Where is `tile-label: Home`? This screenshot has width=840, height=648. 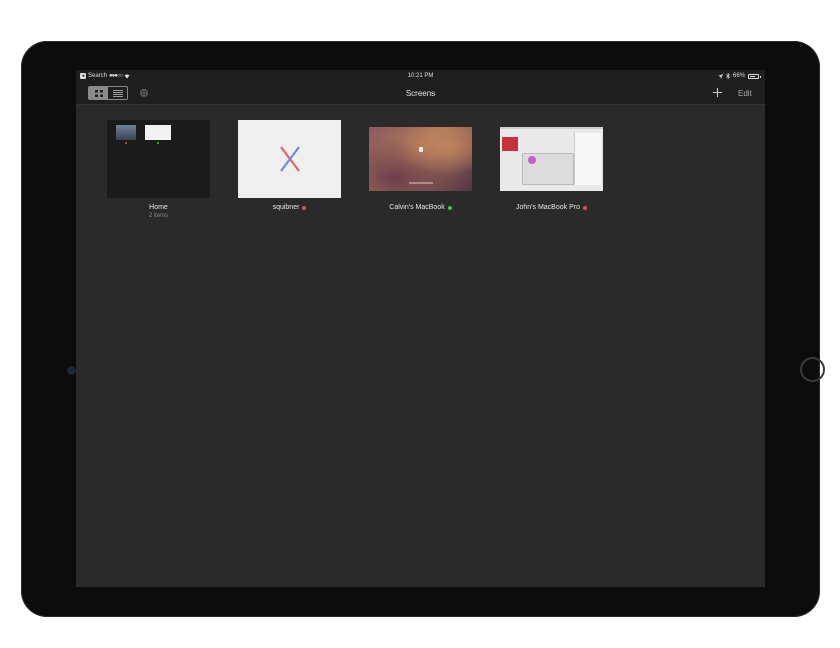 tile-label: Home is located at coordinates (158, 207).